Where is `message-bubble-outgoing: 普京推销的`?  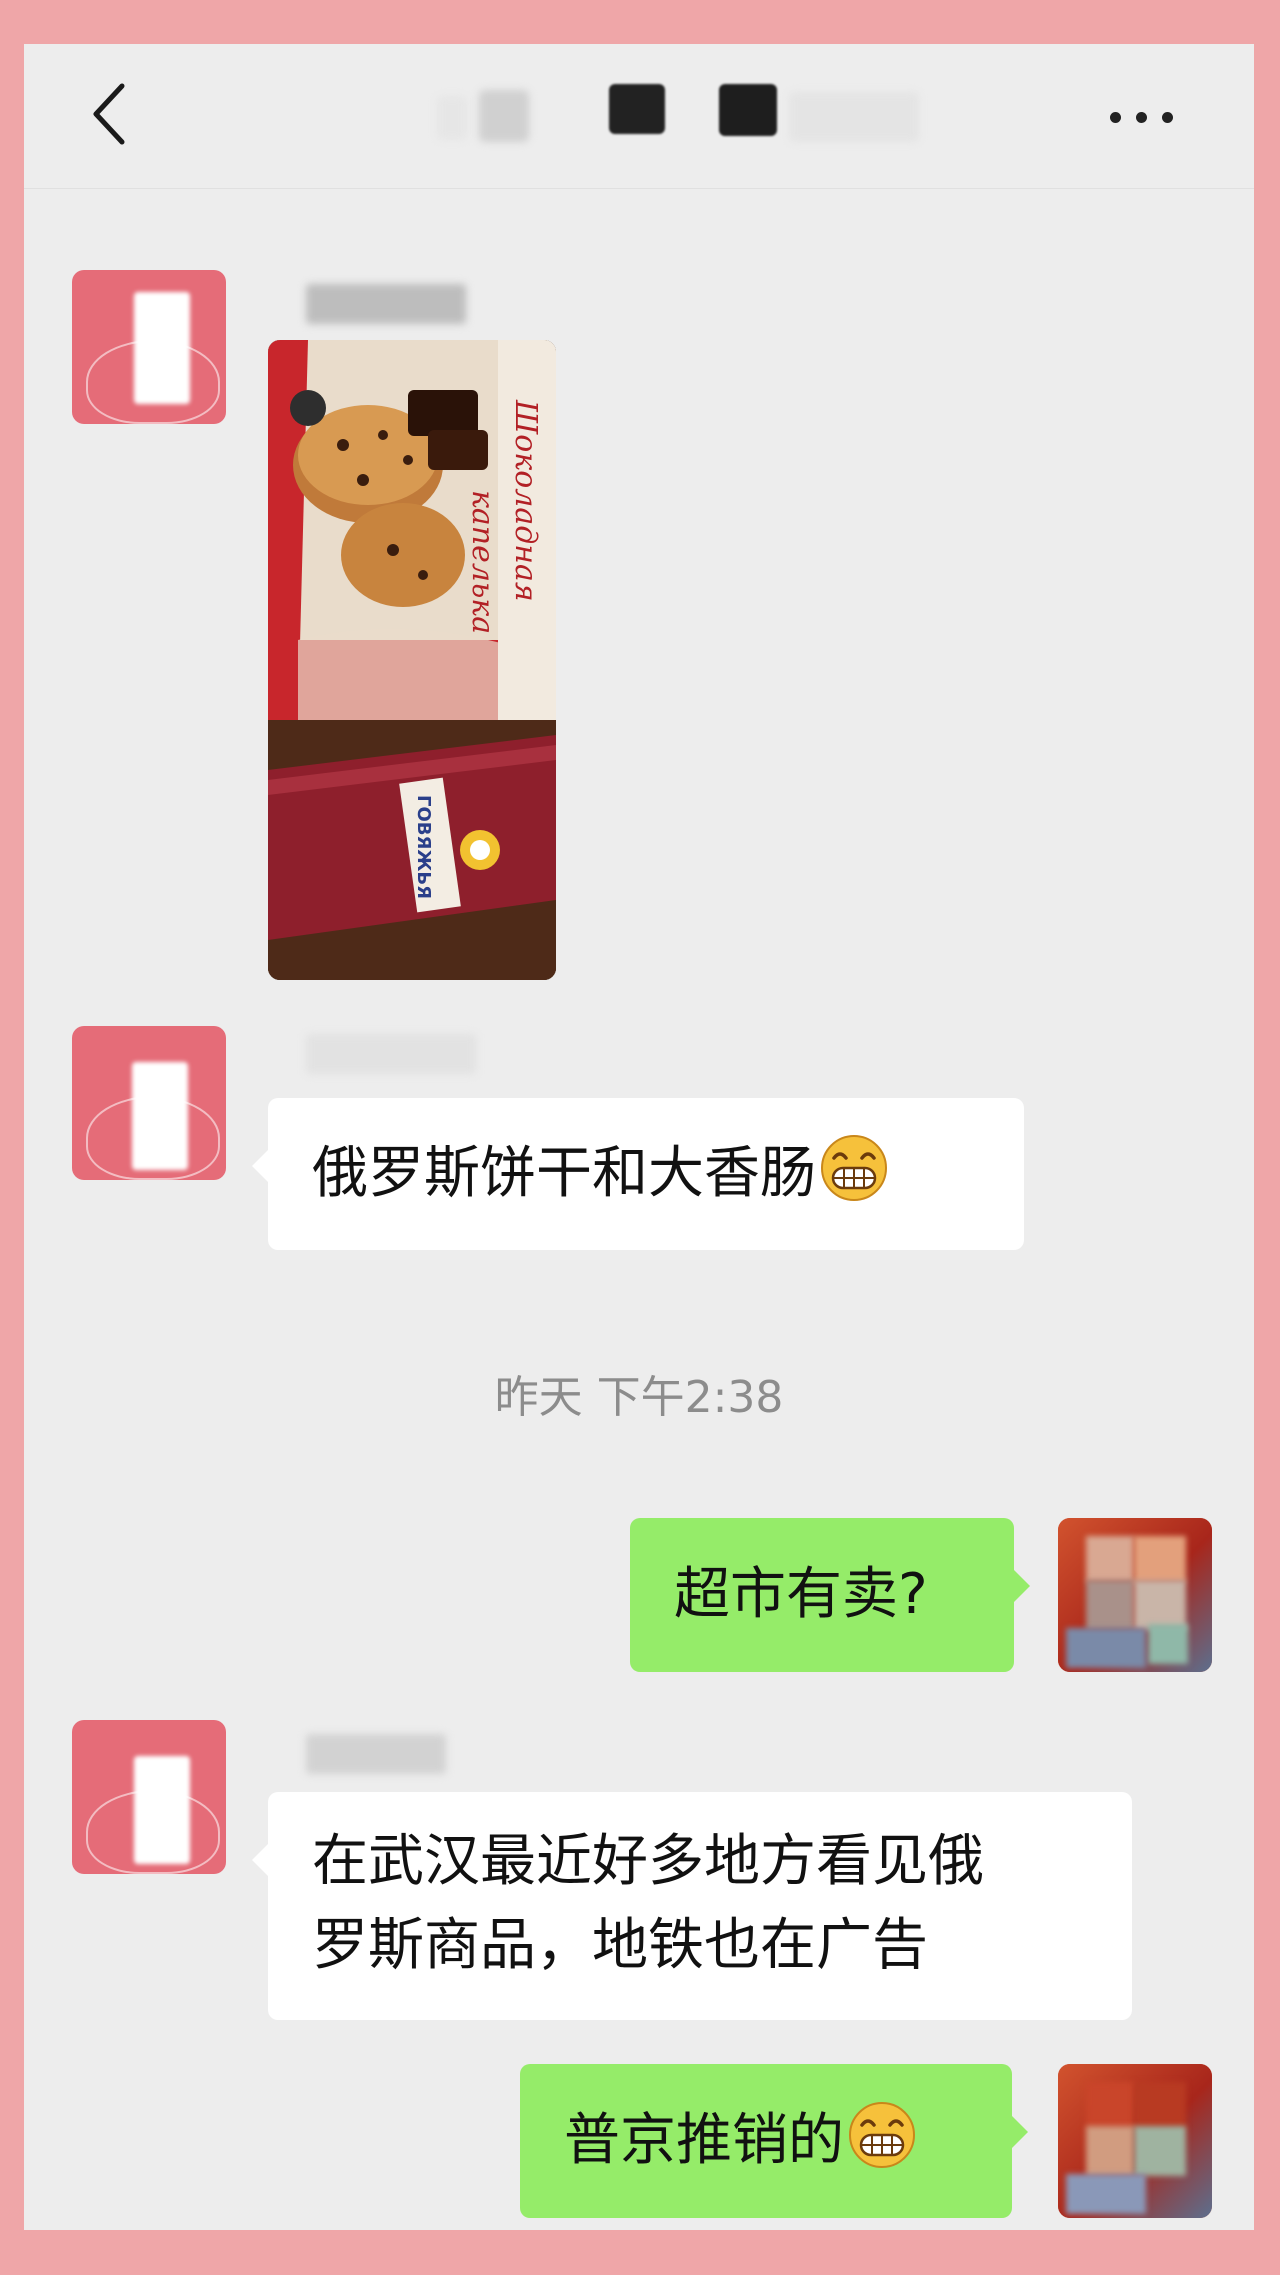
message-bubble-outgoing: 普京推销的 is located at coordinates (774, 2141).